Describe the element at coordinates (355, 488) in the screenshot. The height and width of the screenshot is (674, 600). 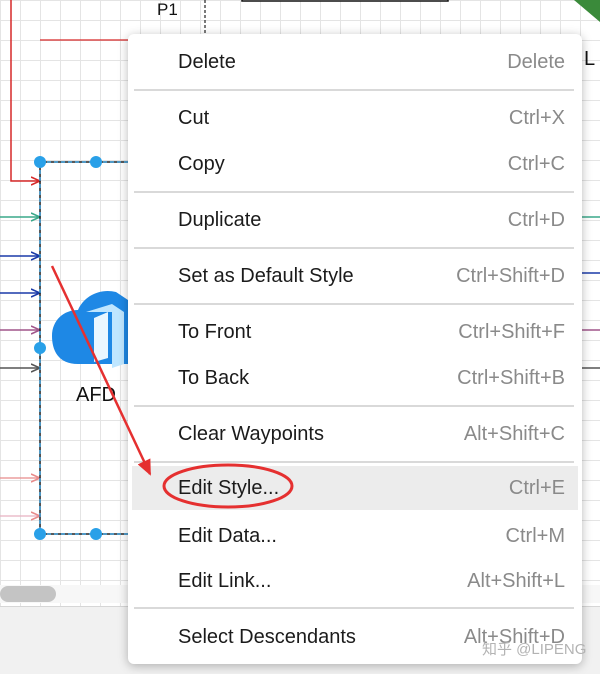
I see `menu-item-edit-style: Edit Style... Ctrl+E` at that location.